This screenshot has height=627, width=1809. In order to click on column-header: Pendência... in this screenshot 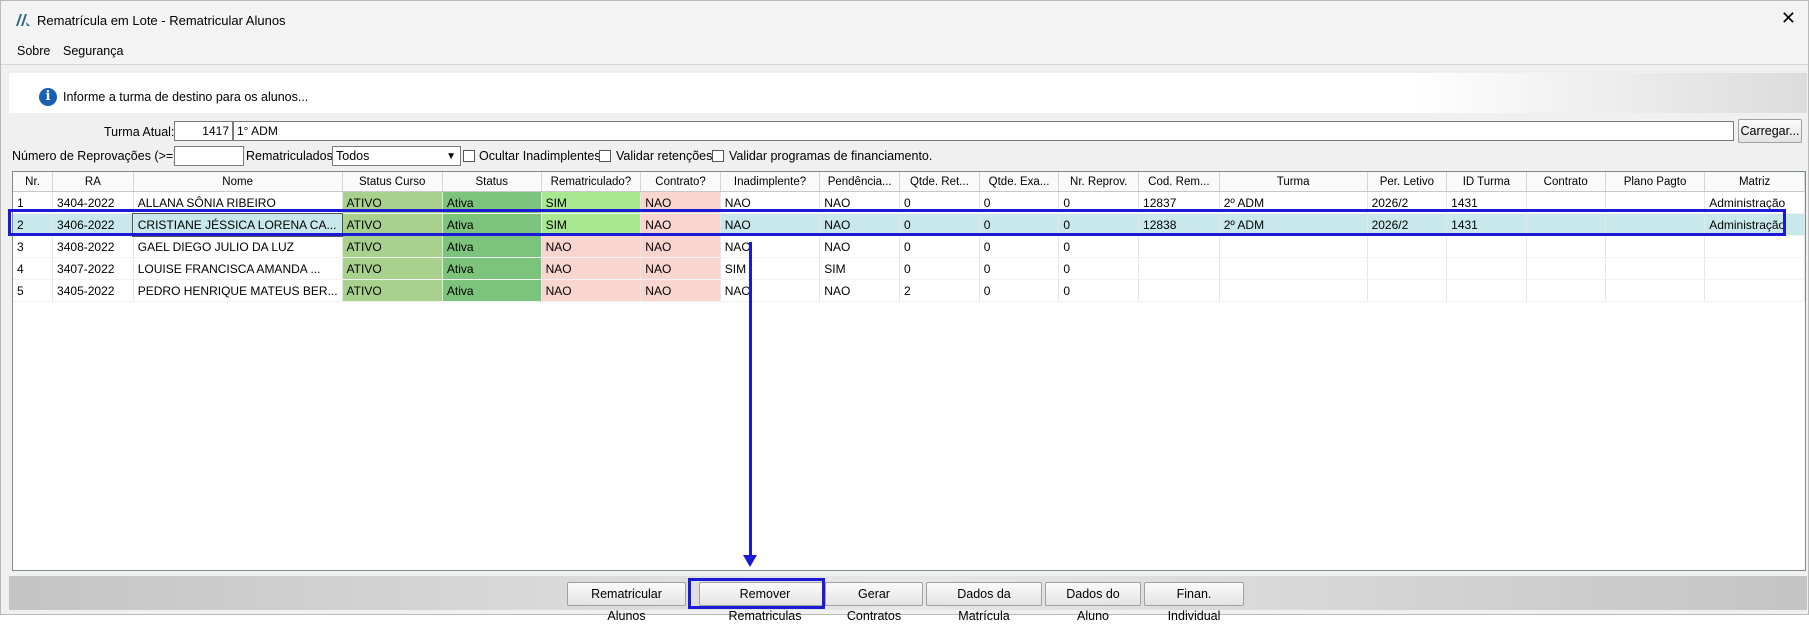, I will do `click(860, 182)`.